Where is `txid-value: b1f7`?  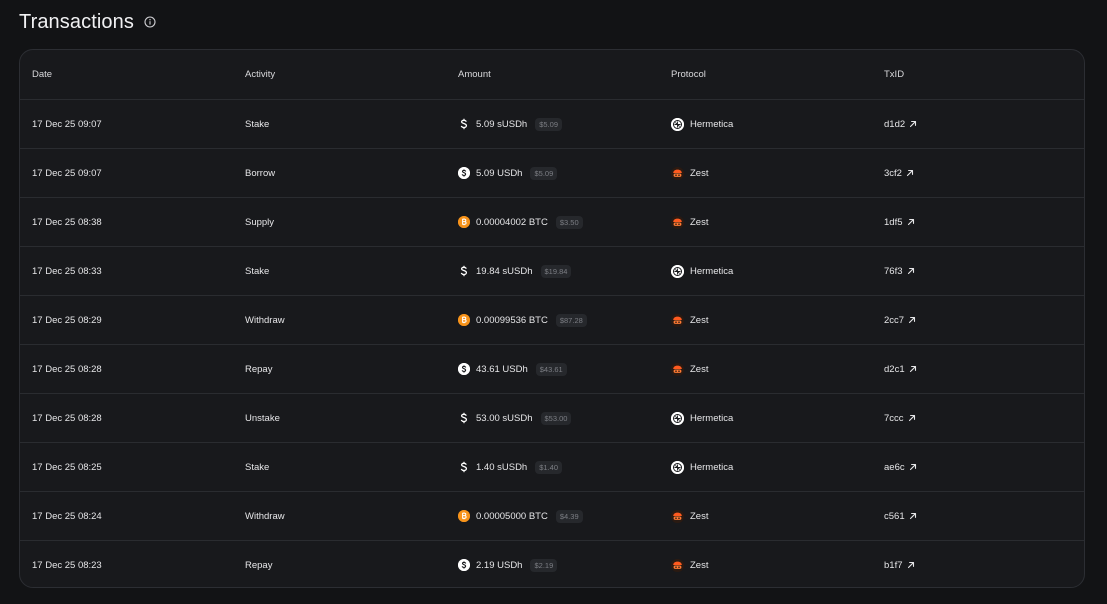
txid-value: b1f7 is located at coordinates (893, 565).